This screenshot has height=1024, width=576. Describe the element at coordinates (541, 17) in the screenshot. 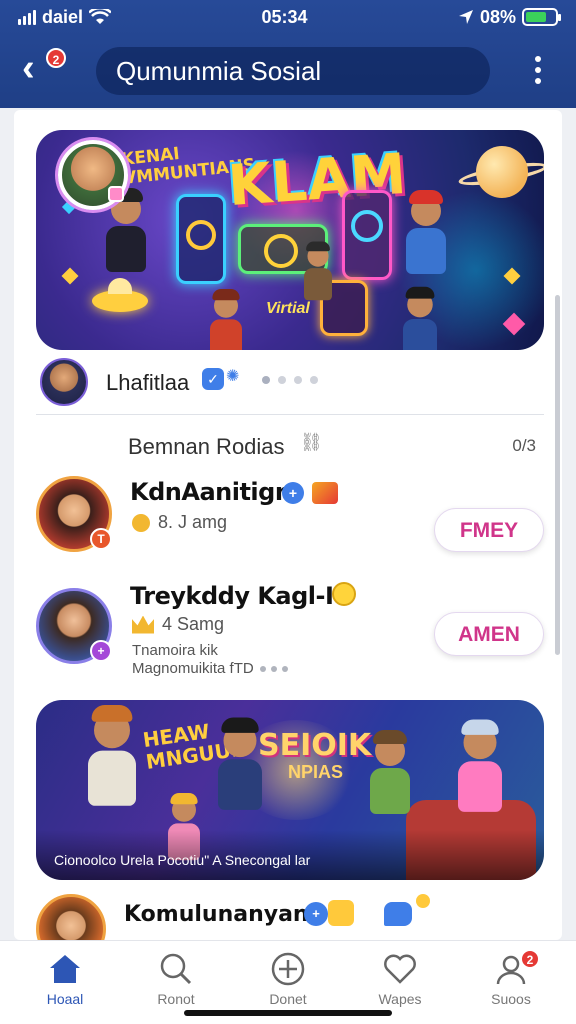

I see `battery-icon` at that location.